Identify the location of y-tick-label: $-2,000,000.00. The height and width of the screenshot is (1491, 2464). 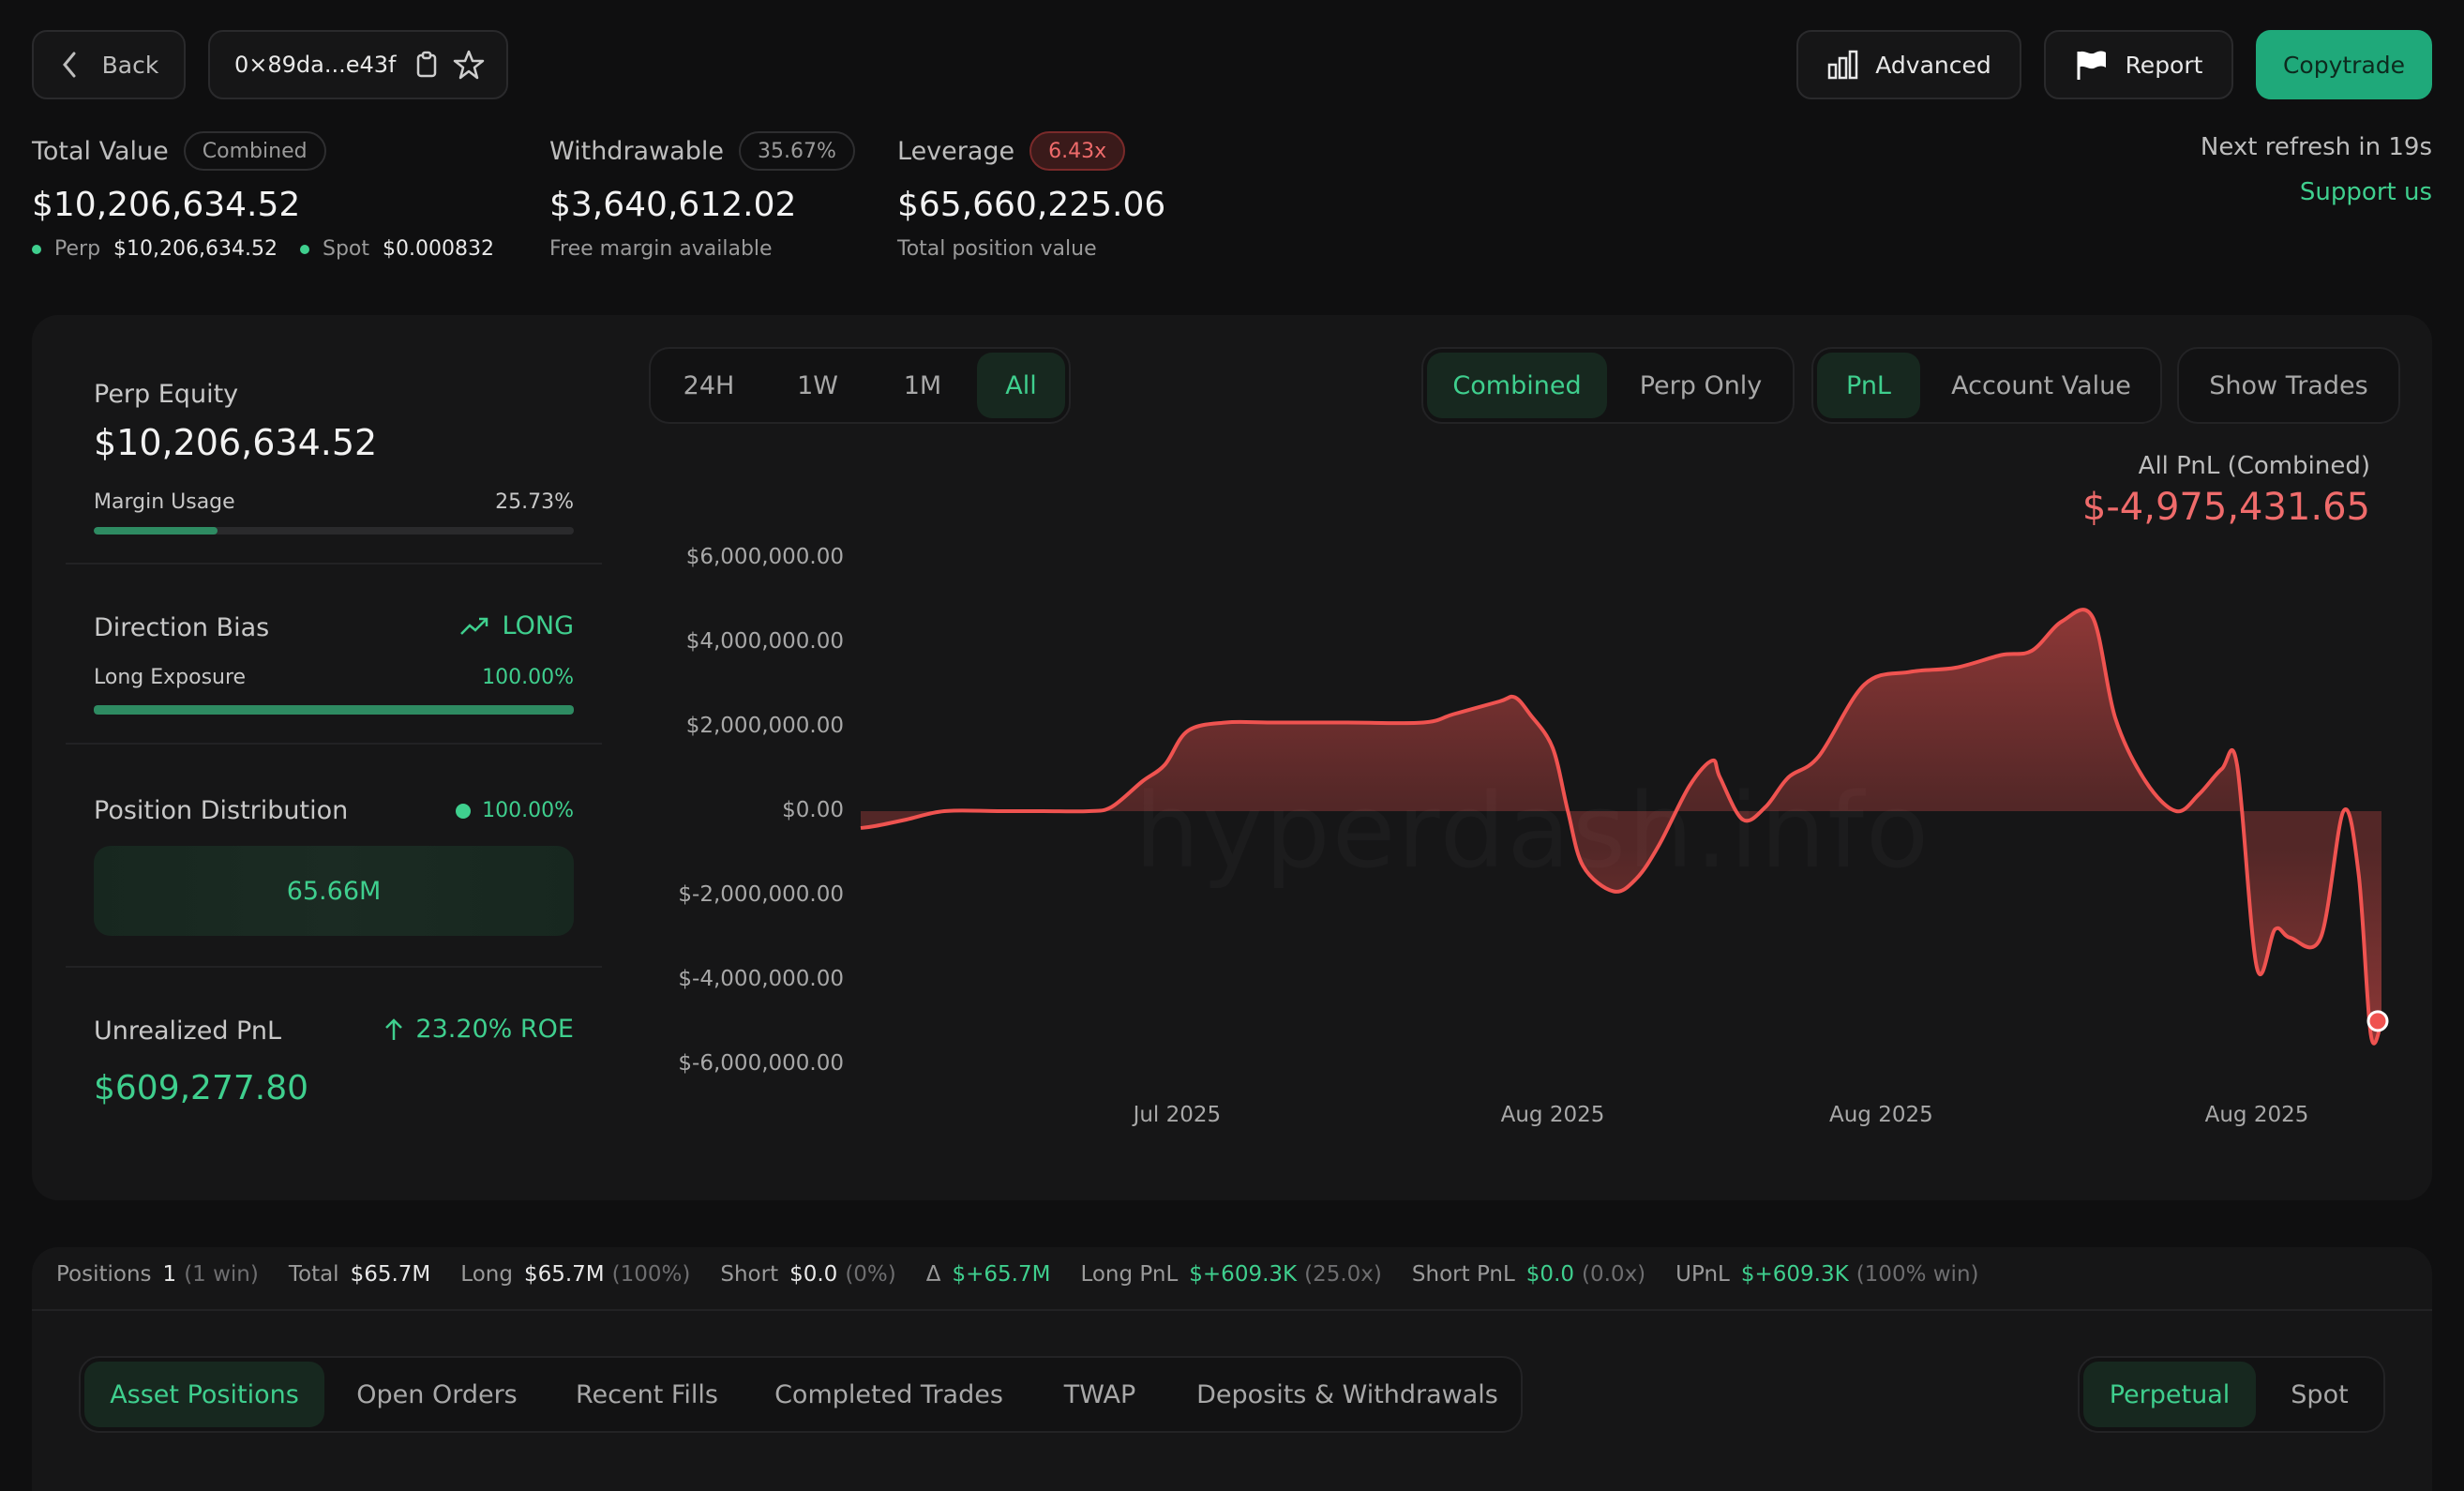
(761, 895).